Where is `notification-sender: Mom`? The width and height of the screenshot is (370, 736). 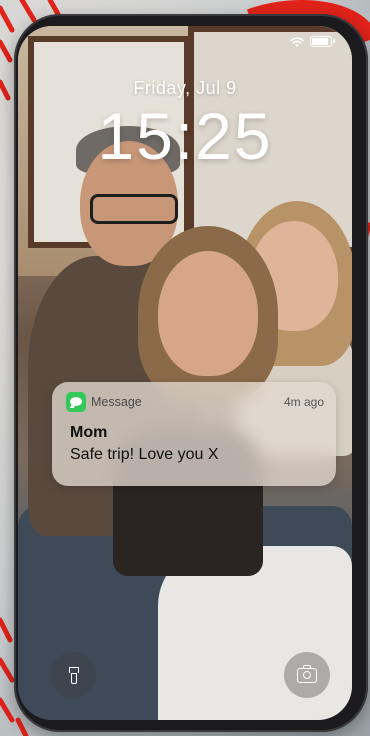 notification-sender: Mom is located at coordinates (89, 432).